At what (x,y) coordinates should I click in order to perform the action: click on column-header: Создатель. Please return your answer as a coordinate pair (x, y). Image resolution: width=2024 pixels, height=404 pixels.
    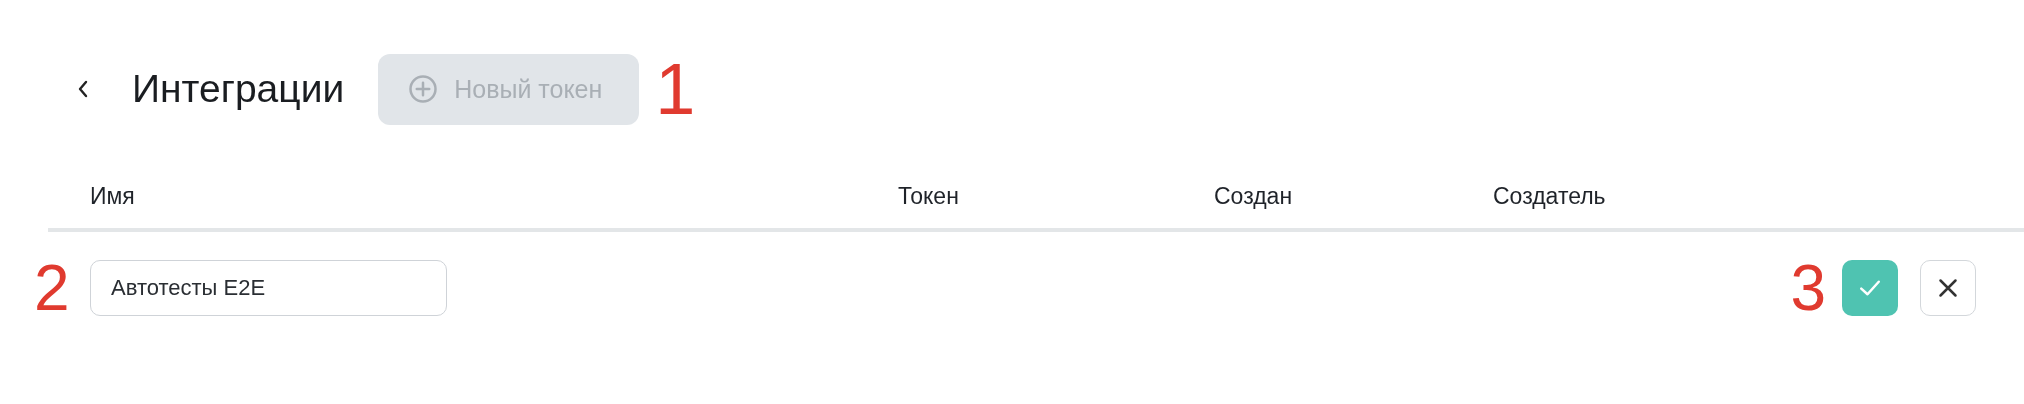
    Looking at the image, I should click on (1549, 196).